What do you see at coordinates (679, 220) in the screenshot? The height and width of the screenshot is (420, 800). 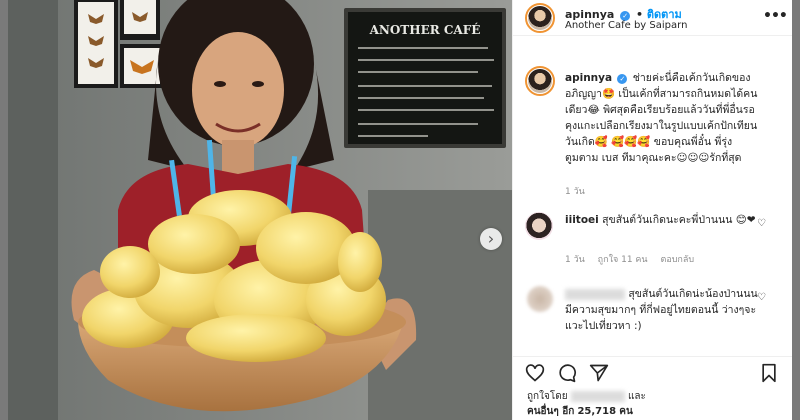 I see `comment-text: สุขสันต์วันเกิดนะคะพี่ป่านนน 😊❤` at bounding box center [679, 220].